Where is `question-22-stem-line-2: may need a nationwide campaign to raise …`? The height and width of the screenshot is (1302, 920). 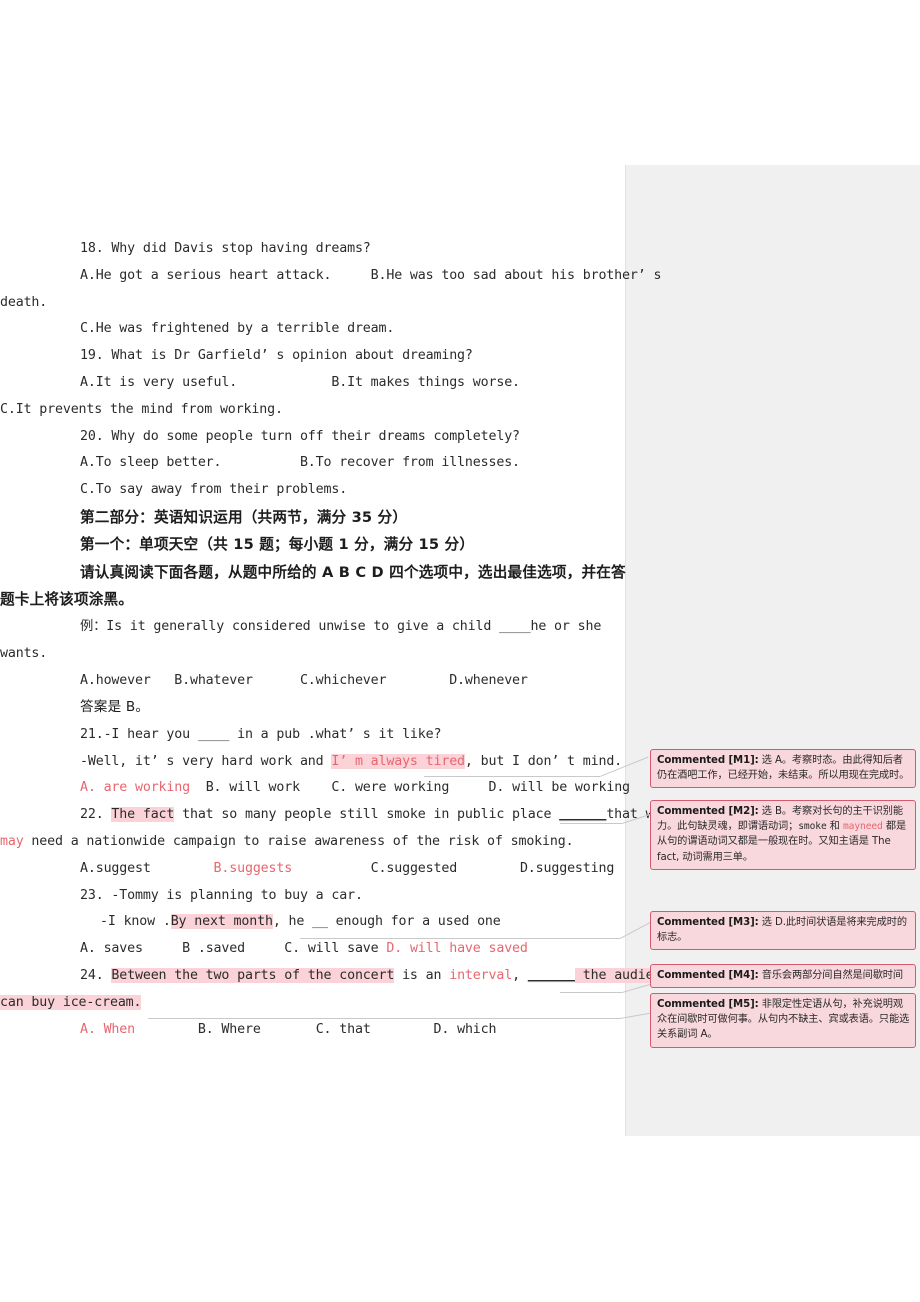 question-22-stem-line-2: may need a nationwide campaign to raise … is located at coordinates (312, 842).